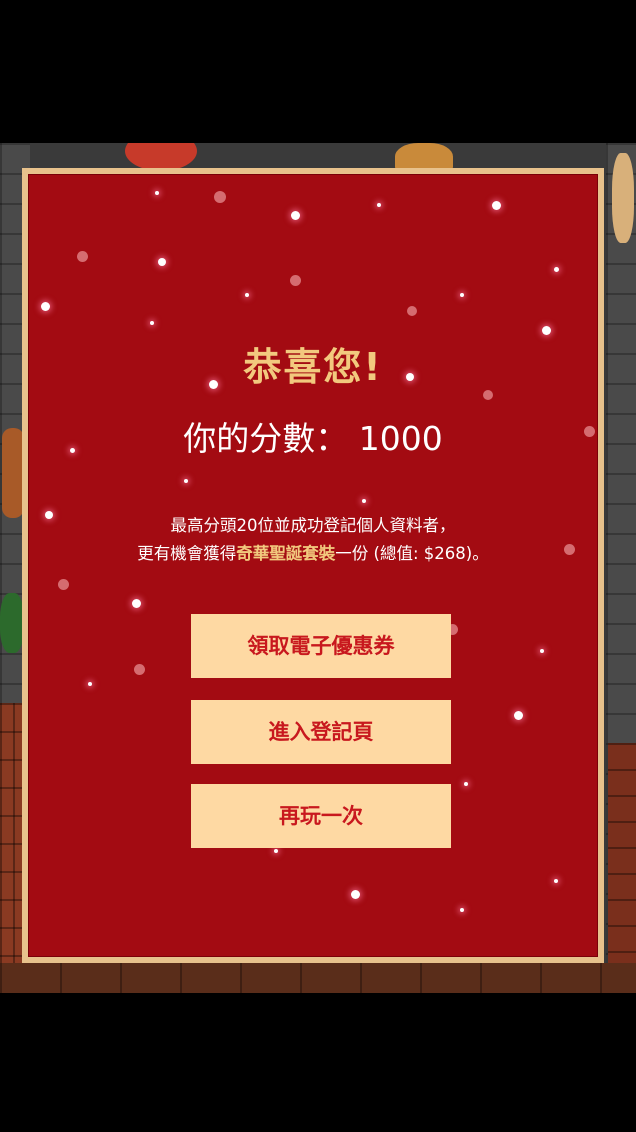 The height and width of the screenshot is (1132, 636). What do you see at coordinates (313, 367) in the screenshot?
I see `congratulations-title: 恭喜您!` at bounding box center [313, 367].